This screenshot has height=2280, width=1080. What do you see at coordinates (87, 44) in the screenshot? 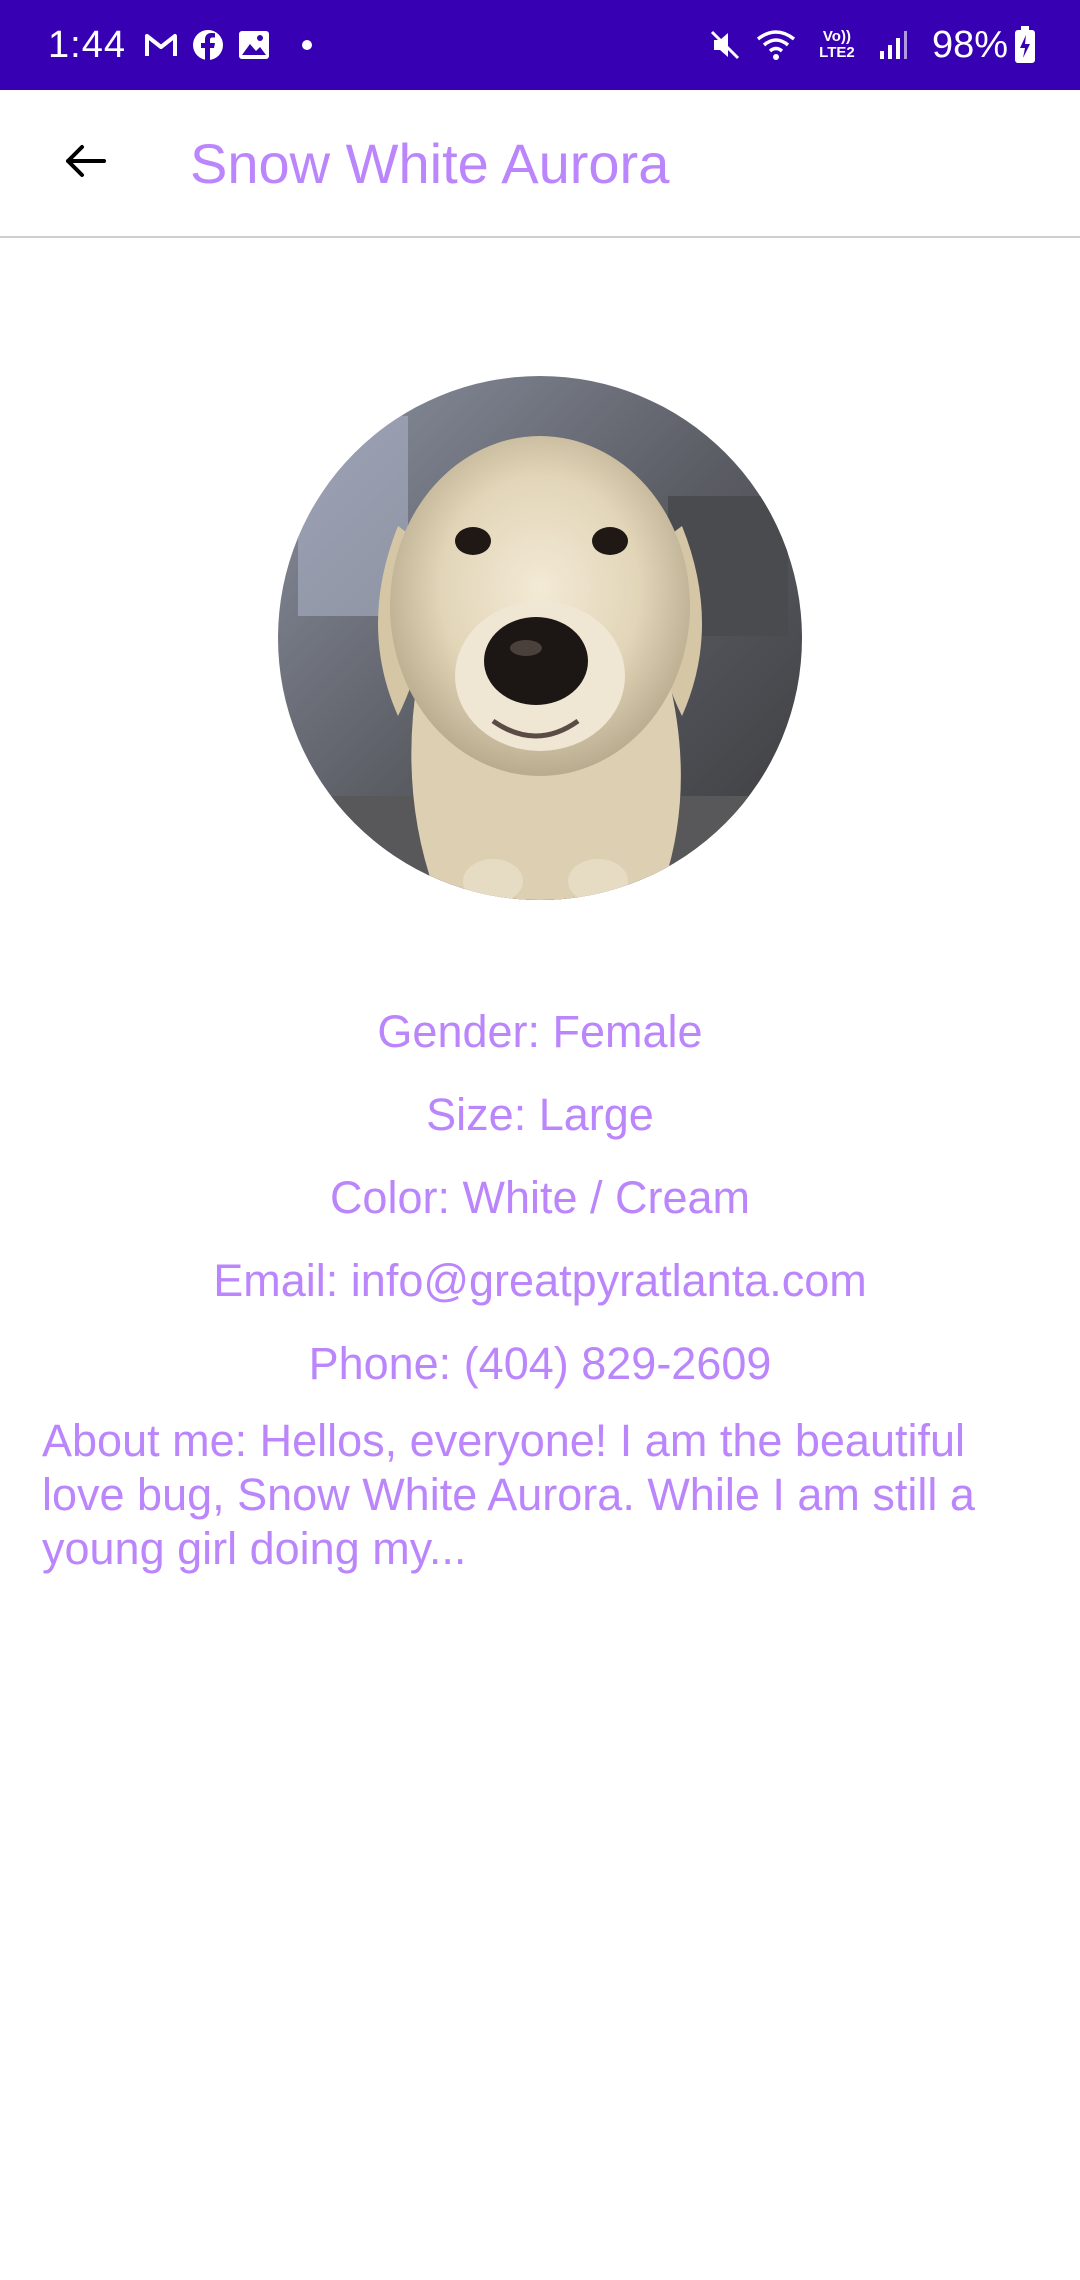
I see `status-time: 1:44` at bounding box center [87, 44].